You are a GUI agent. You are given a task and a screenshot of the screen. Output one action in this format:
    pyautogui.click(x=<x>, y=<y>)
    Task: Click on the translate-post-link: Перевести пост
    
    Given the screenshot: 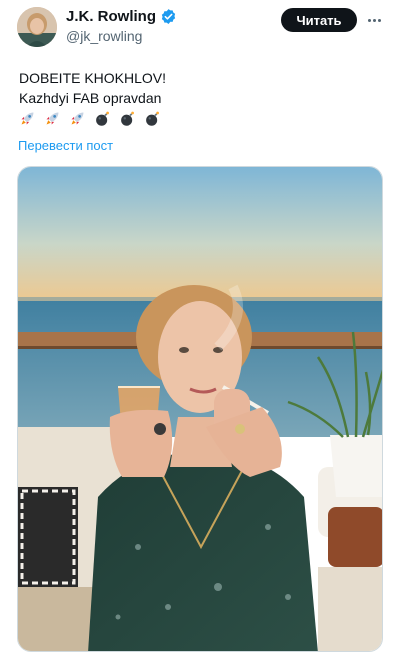 What is the action you would take?
    pyautogui.click(x=65, y=145)
    